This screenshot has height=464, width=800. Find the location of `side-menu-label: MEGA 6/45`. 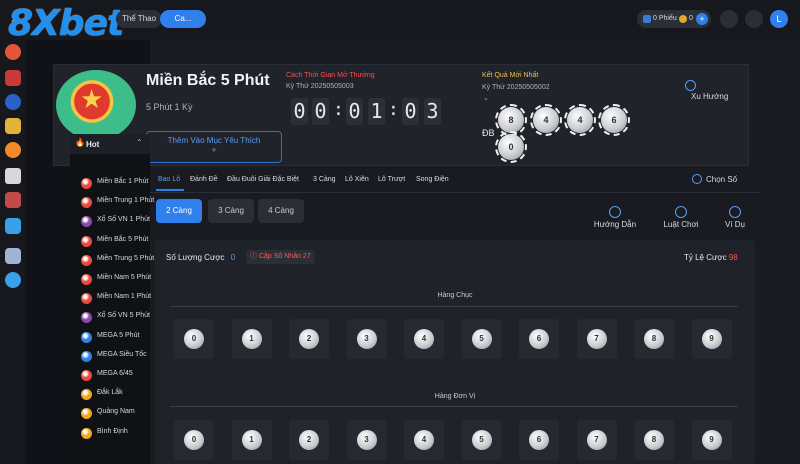

side-menu-label: MEGA 6/45 is located at coordinates (115, 373).